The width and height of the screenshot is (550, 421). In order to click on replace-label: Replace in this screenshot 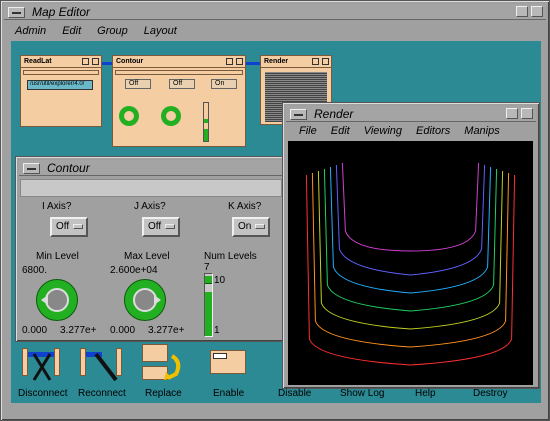, I will do `click(163, 393)`.